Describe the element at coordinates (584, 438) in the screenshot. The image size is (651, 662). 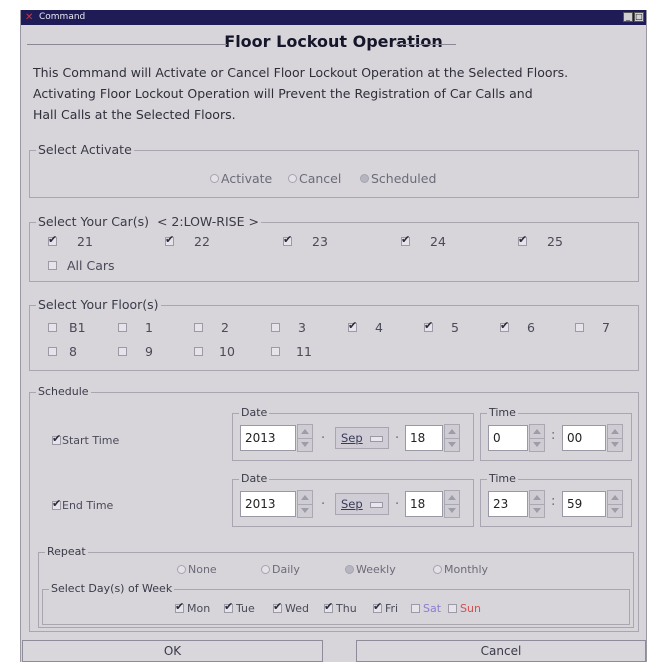
I see `start-minute-field: 00` at that location.